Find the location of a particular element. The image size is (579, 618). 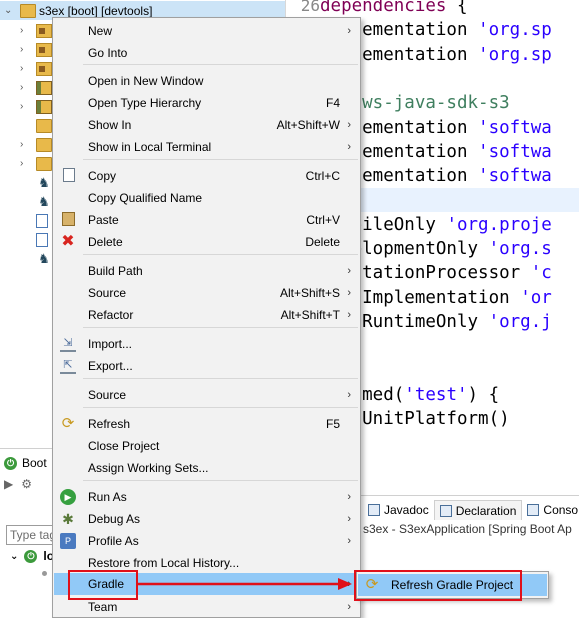

menu-item-refactor: Refactor Alt+Shift+T › is located at coordinates (206, 315).